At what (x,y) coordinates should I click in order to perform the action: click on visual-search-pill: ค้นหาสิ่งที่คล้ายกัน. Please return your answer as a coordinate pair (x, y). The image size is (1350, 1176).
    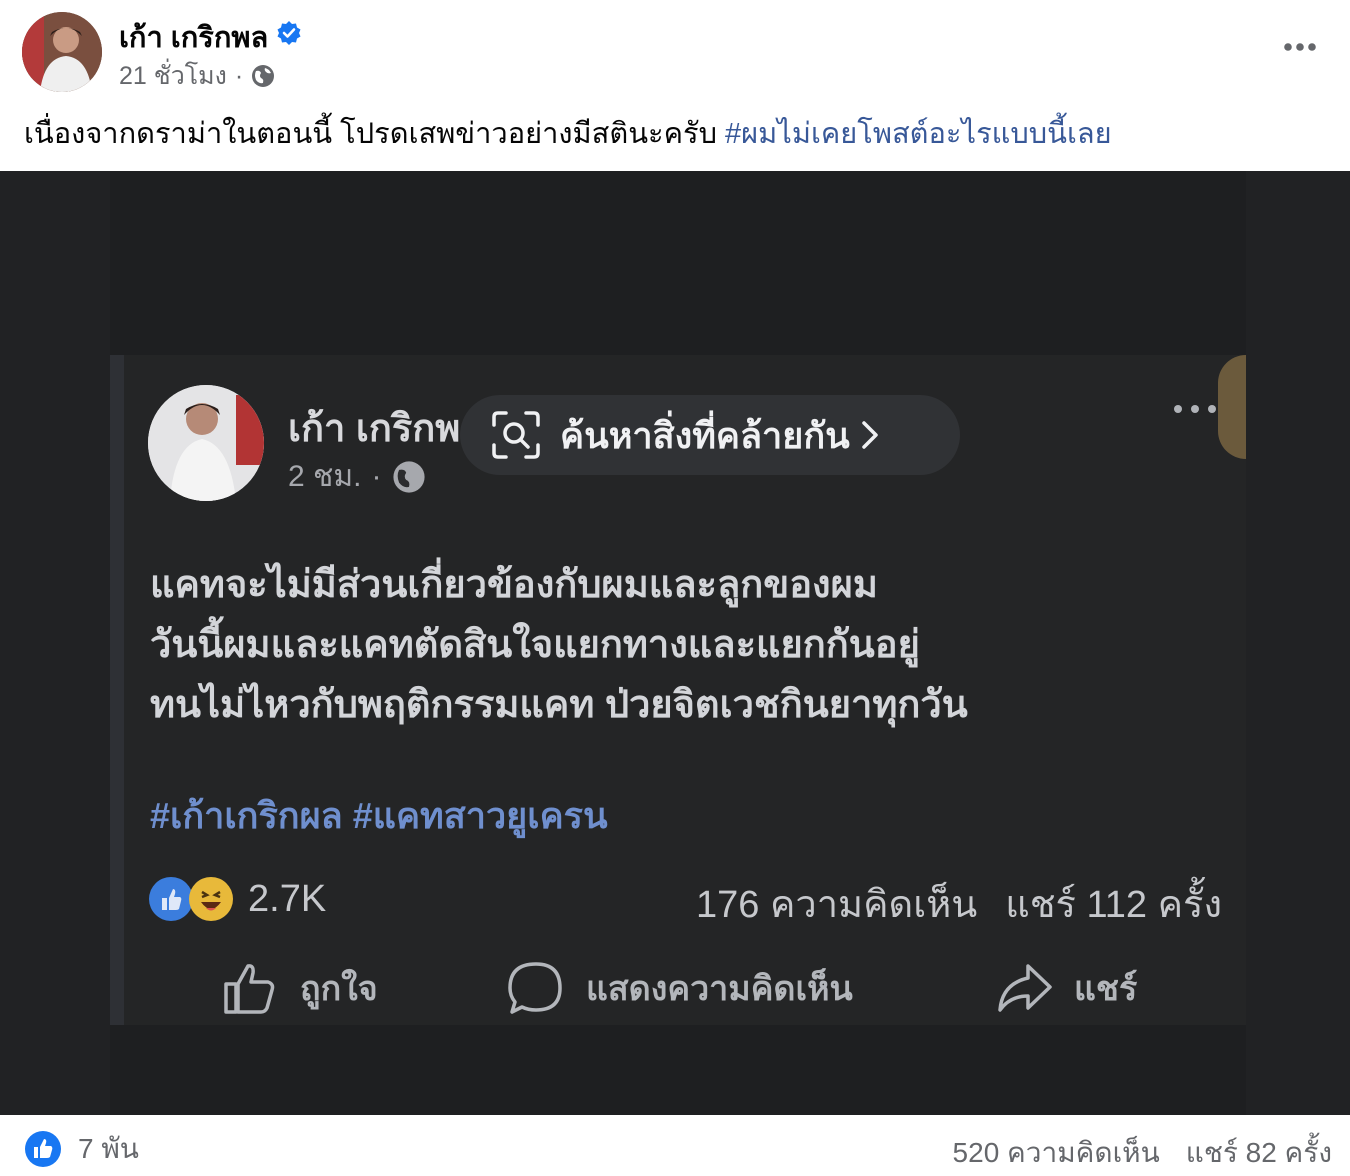
    Looking at the image, I should click on (710, 435).